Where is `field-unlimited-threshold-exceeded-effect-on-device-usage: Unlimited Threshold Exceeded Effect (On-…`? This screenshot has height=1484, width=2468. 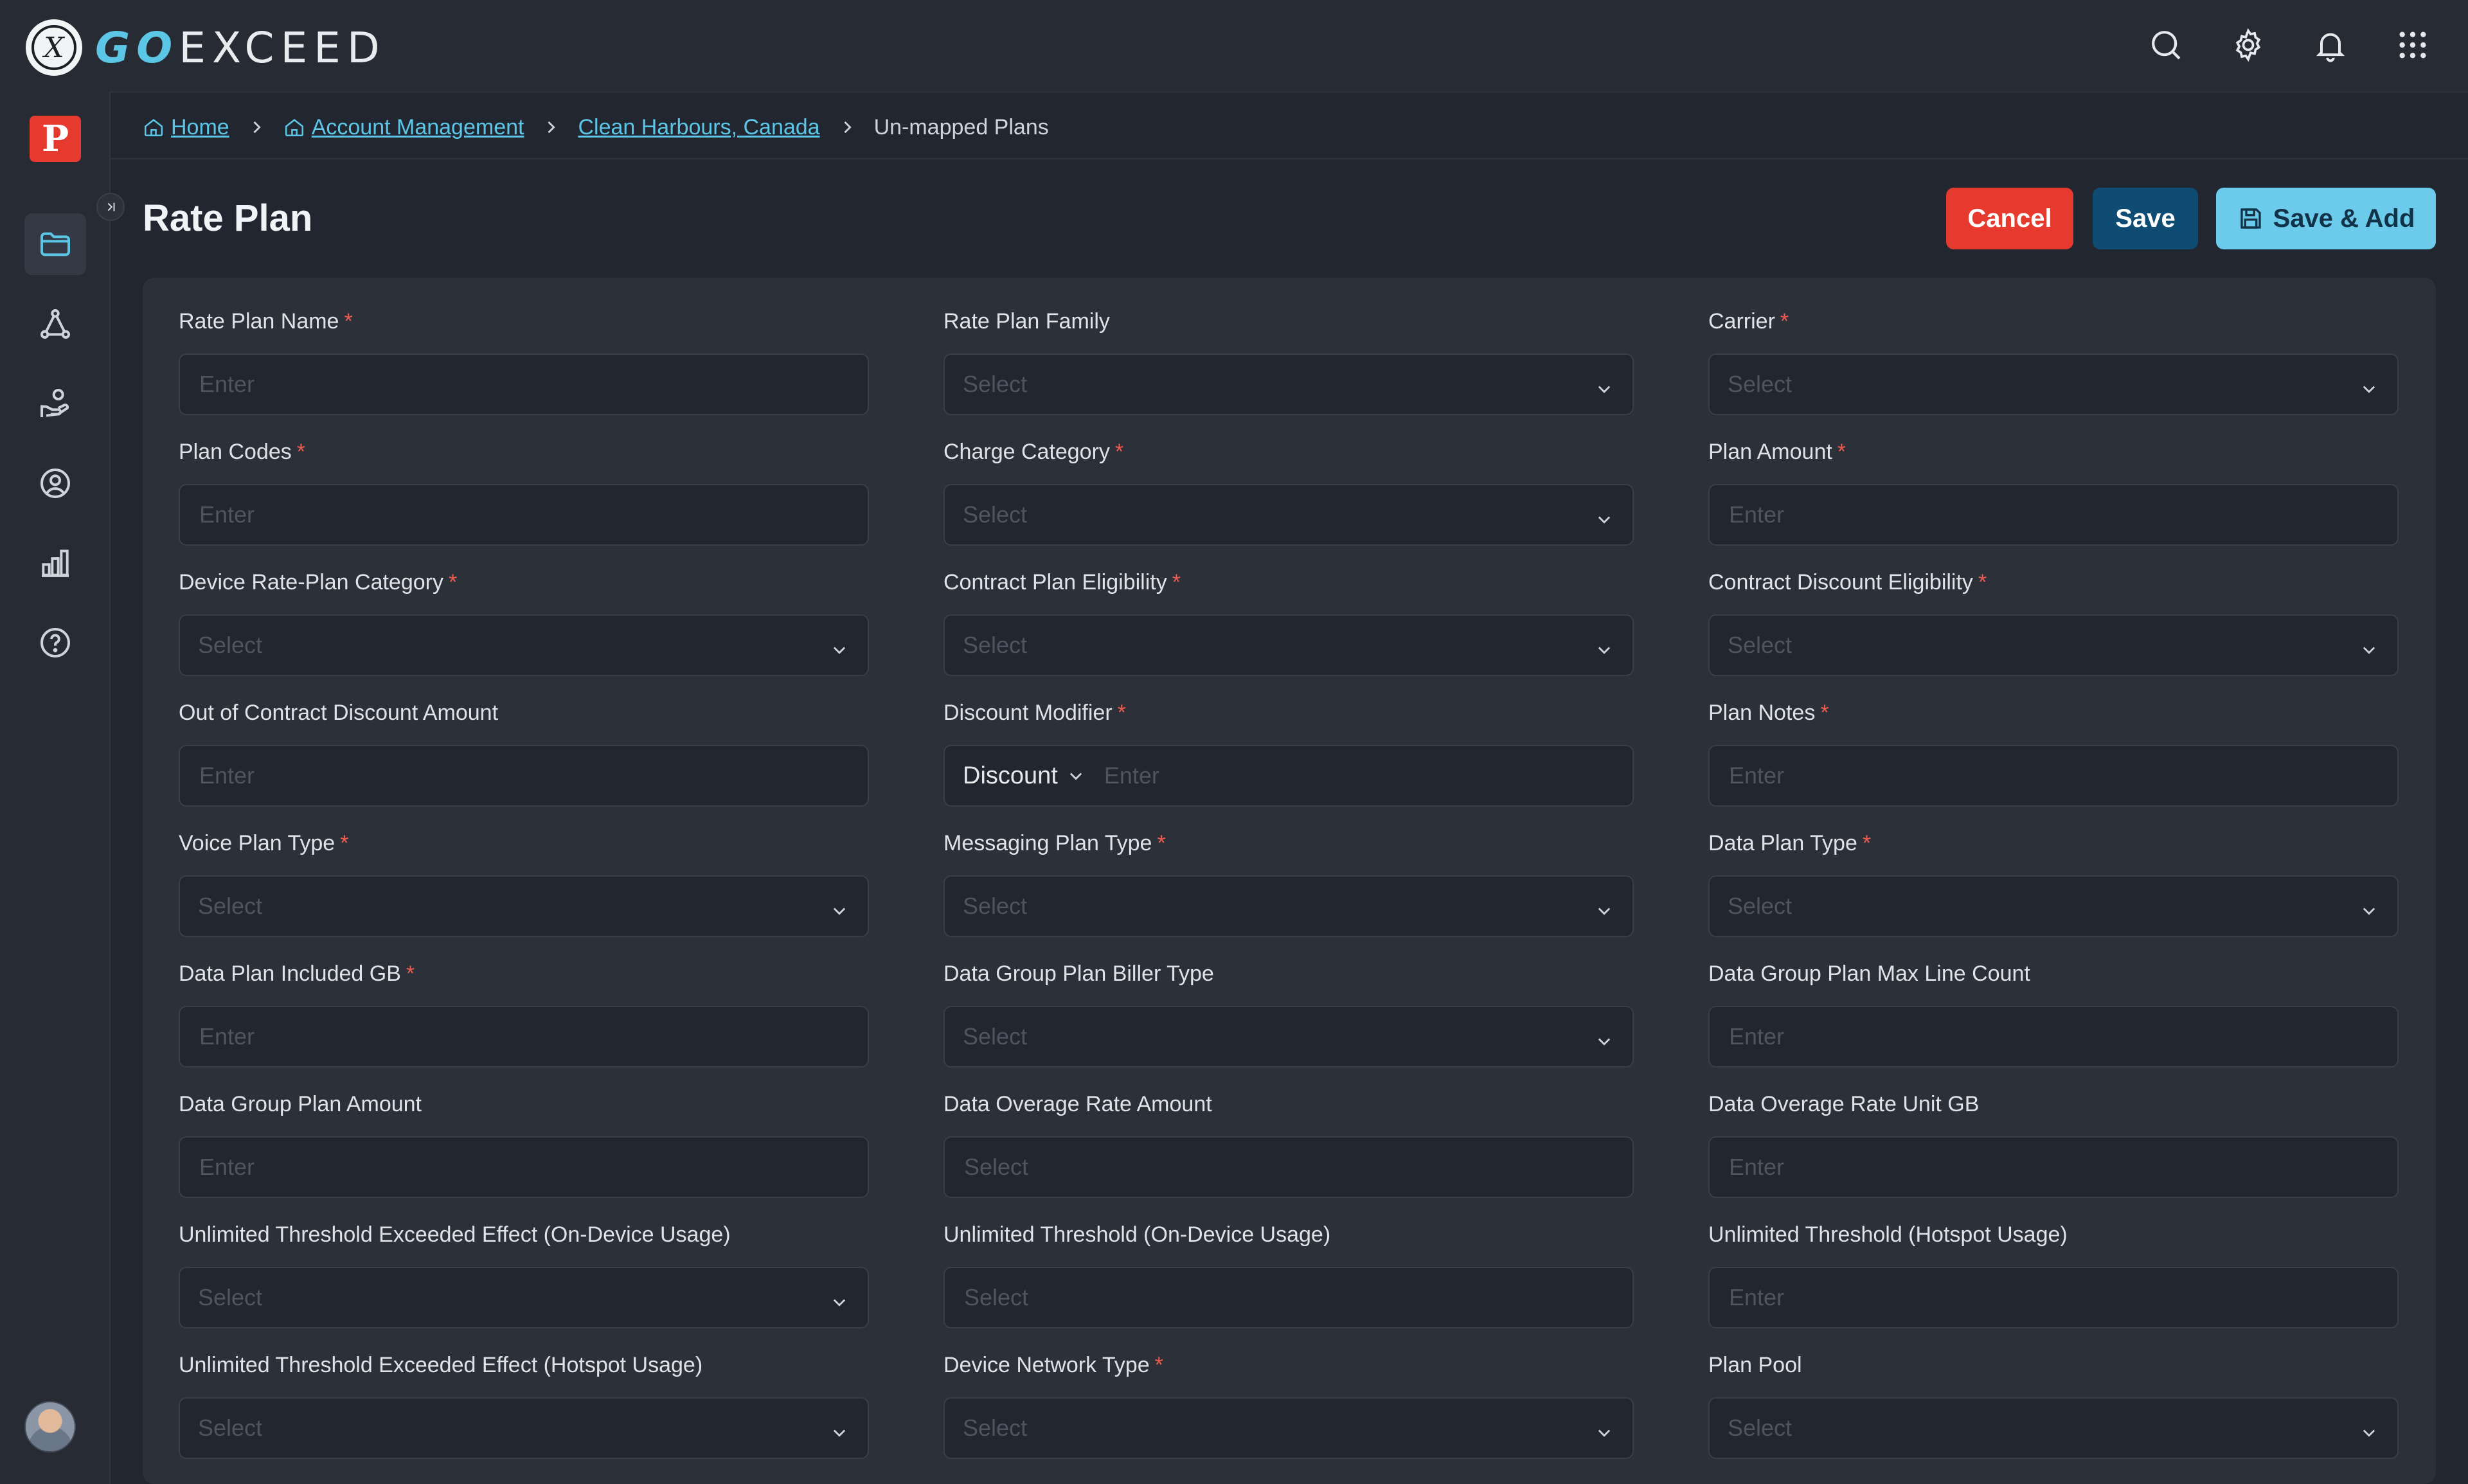 field-unlimited-threshold-exceeded-effect-on-device-usage: Unlimited Threshold Exceeded Effect (On-… is located at coordinates (524, 1275).